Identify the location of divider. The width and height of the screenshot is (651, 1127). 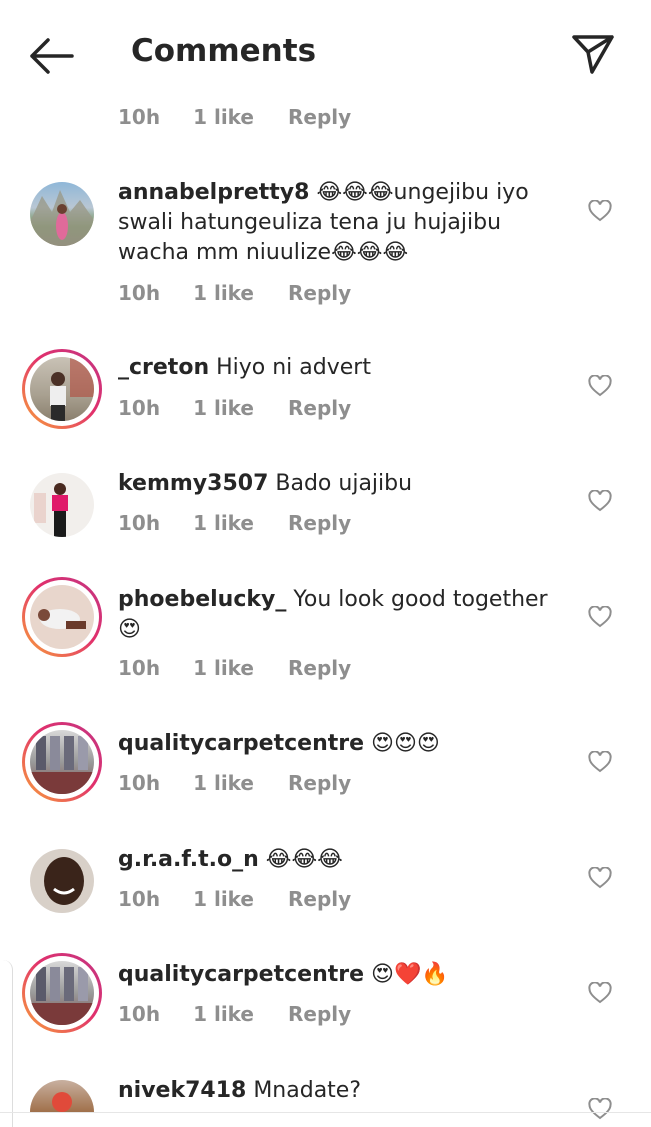
(325, 1112).